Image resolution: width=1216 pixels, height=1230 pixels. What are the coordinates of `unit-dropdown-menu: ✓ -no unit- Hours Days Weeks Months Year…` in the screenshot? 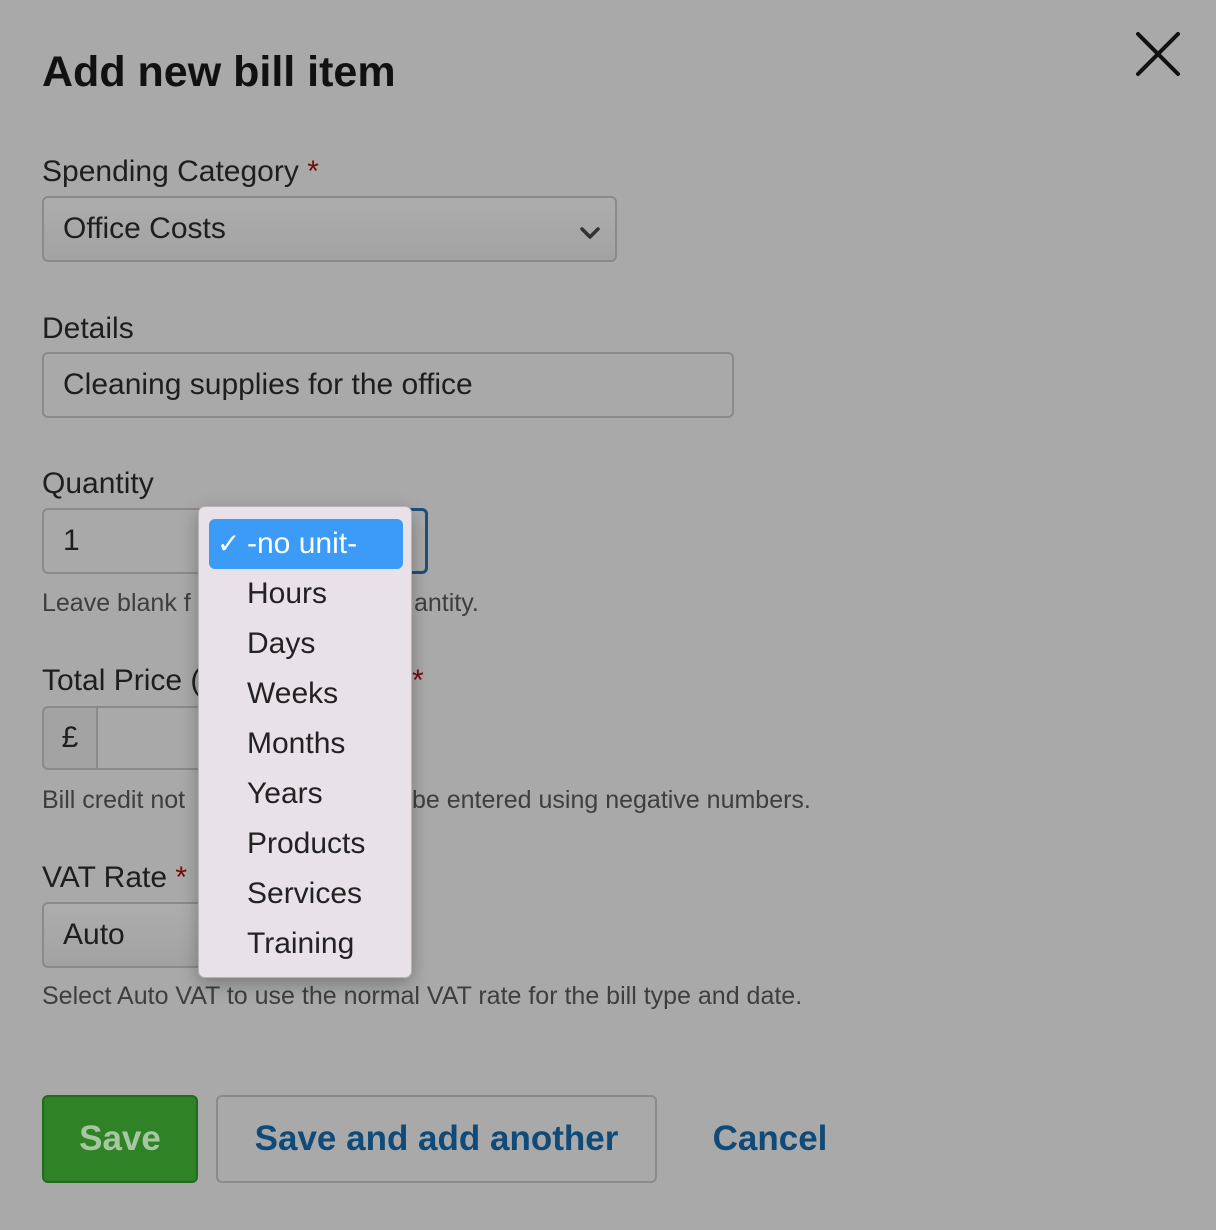 It's located at (305, 742).